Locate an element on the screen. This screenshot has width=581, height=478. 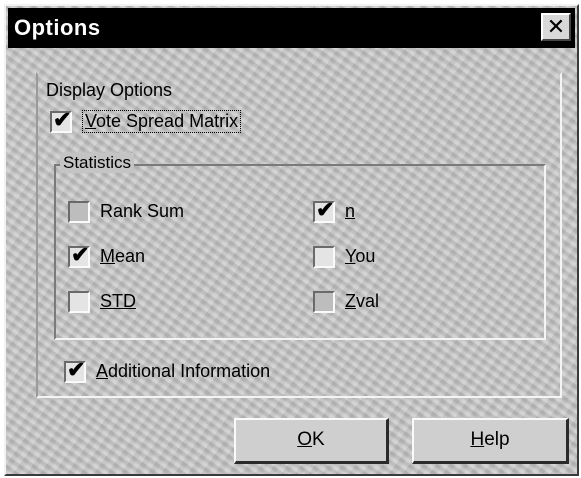
help-button: Help is located at coordinates (490, 441).